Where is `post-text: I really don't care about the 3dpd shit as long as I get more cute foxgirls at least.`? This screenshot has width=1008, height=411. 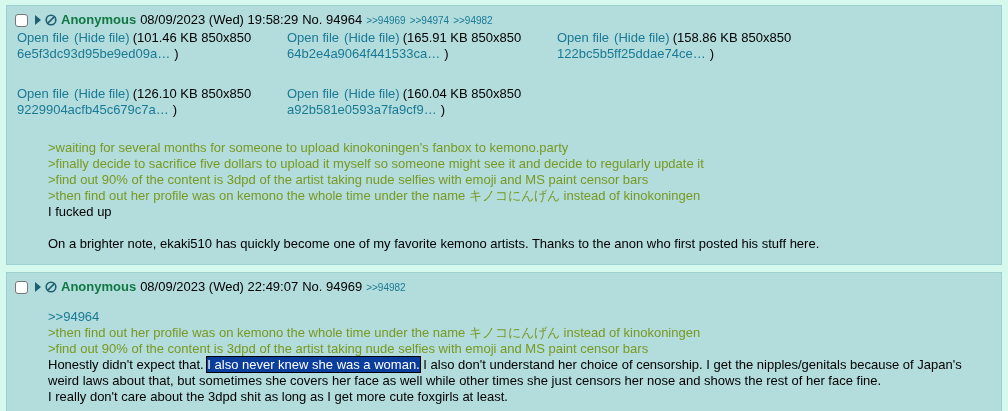
post-text: I really don't care about the 3dpd shit as long as I get more cute foxgirls at least. is located at coordinates (278, 397).